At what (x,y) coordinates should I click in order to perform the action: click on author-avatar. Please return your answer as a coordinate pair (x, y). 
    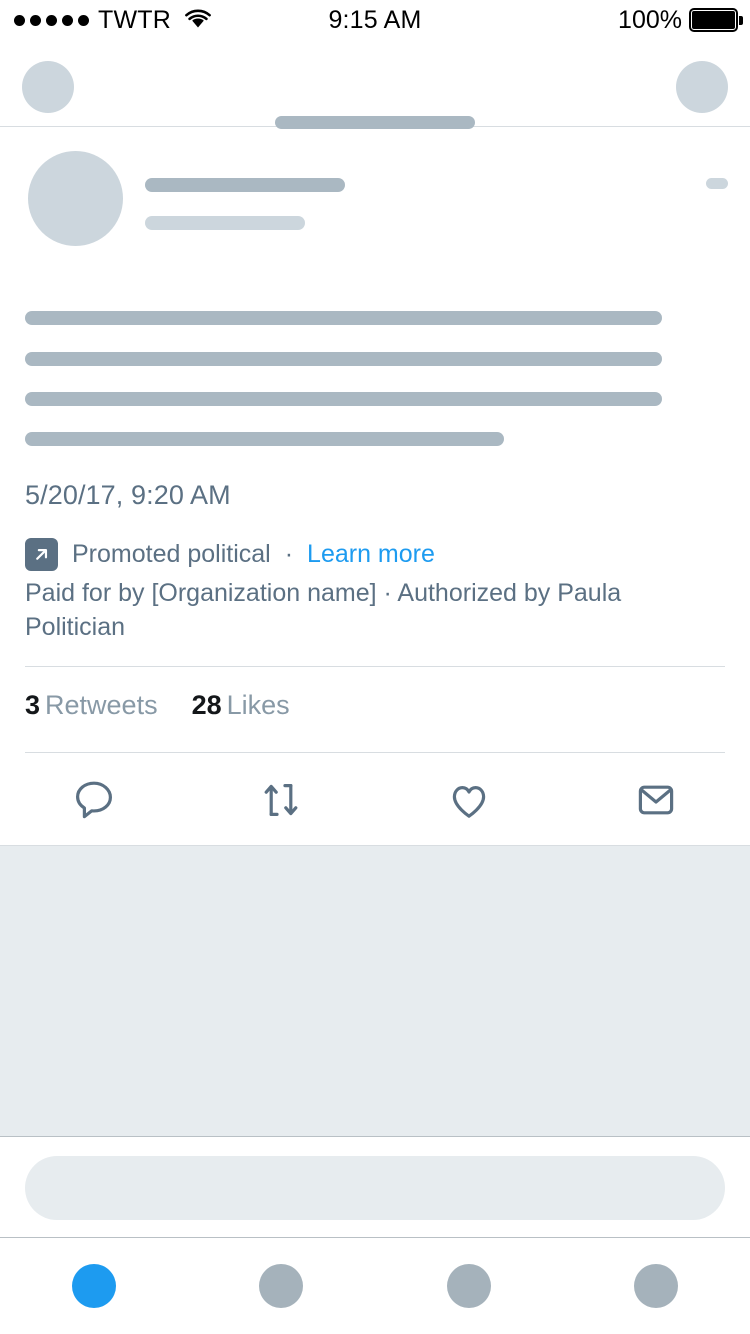
    Looking at the image, I should click on (75, 198).